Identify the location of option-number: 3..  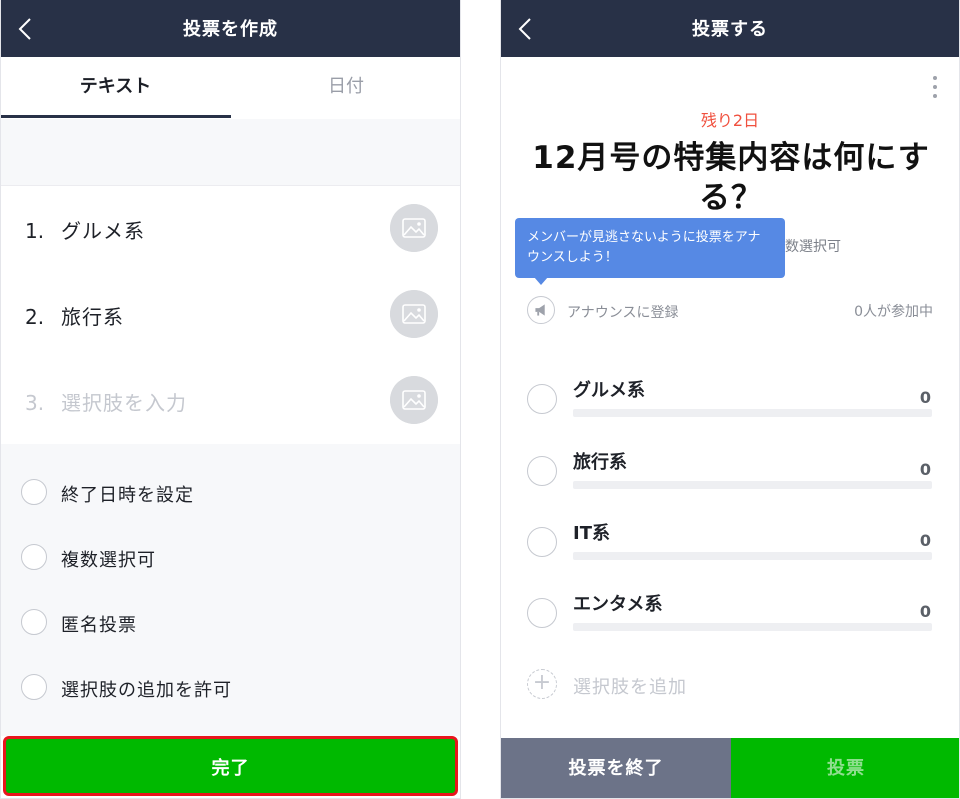
(35, 403).